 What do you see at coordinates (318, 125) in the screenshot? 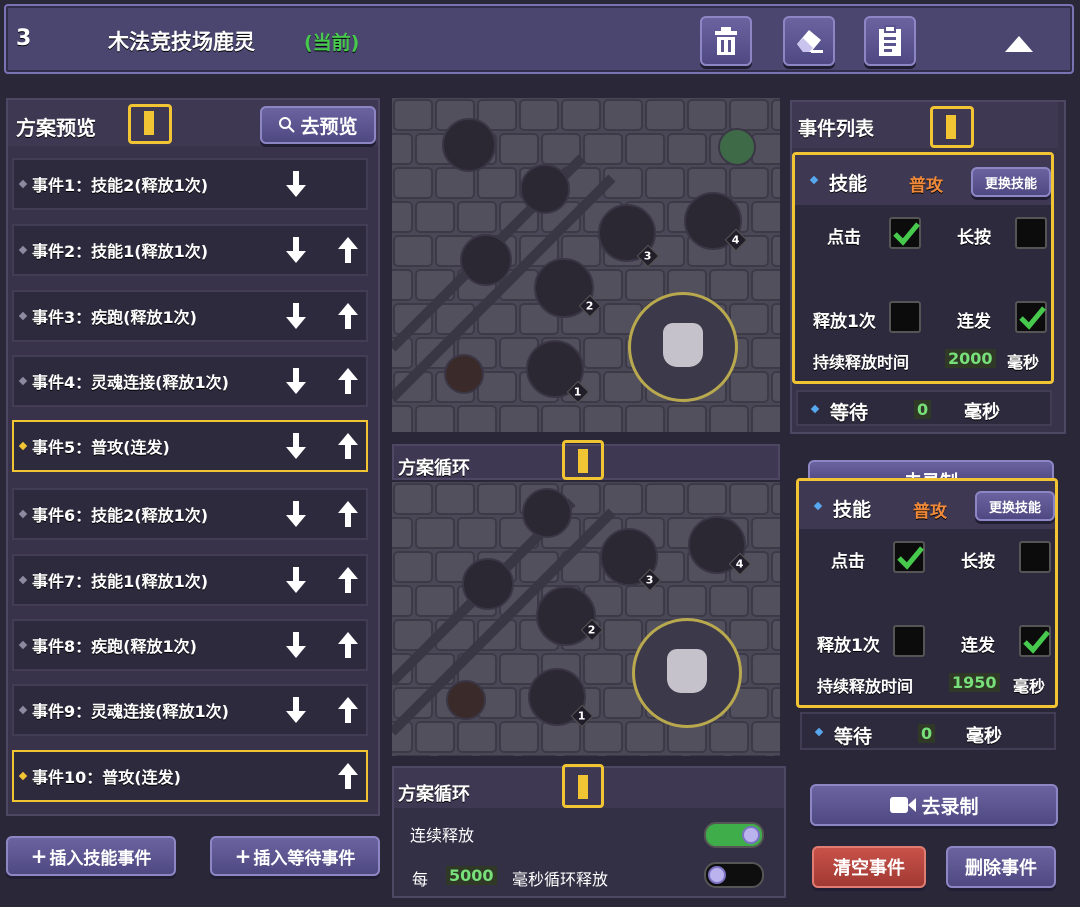
I see `go-preview-button: 去预览` at bounding box center [318, 125].